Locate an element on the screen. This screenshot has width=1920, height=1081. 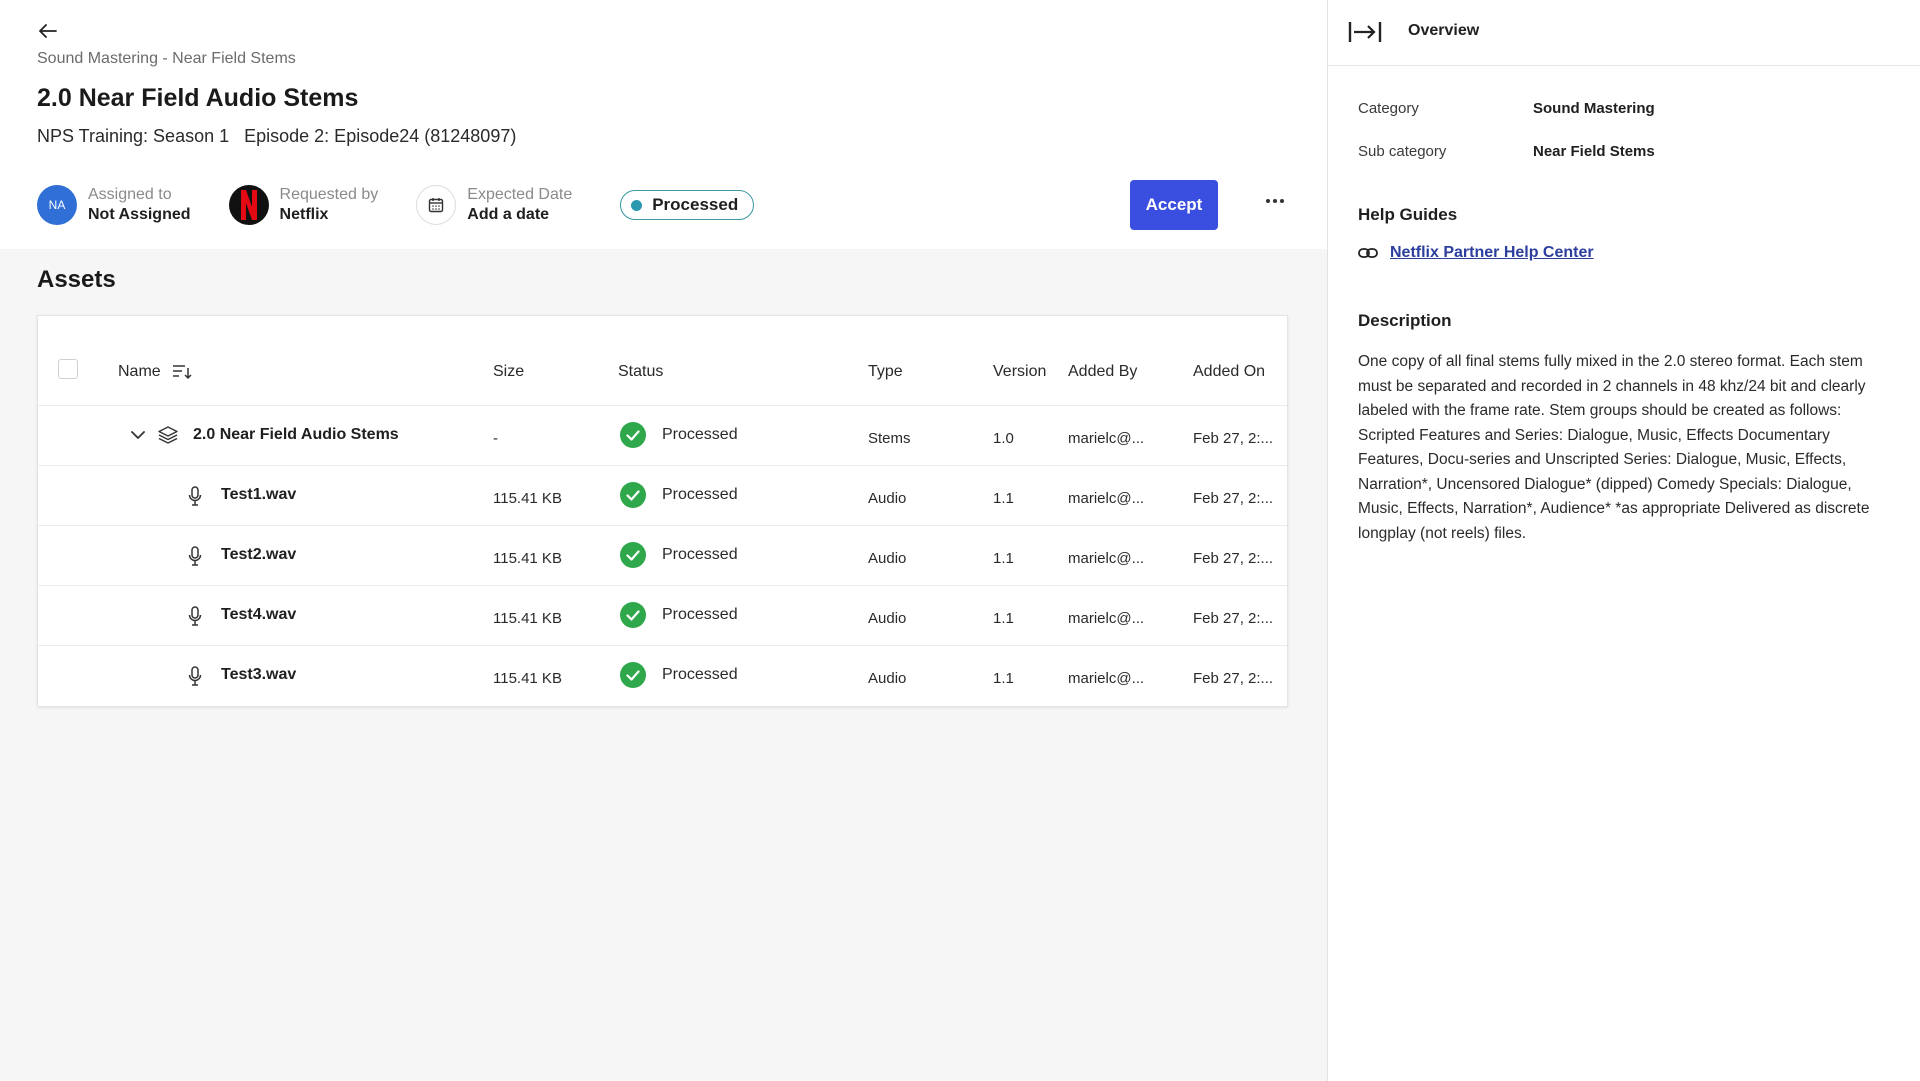
link-icon is located at coordinates (1368, 253).